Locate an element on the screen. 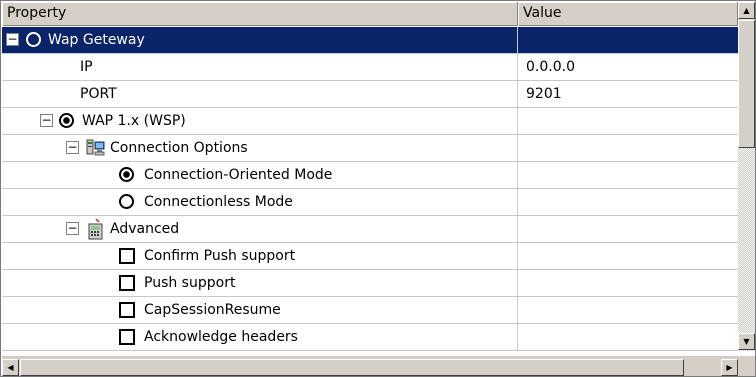 The image size is (756, 377). scroll-up-button: ▲ is located at coordinates (746, 10).